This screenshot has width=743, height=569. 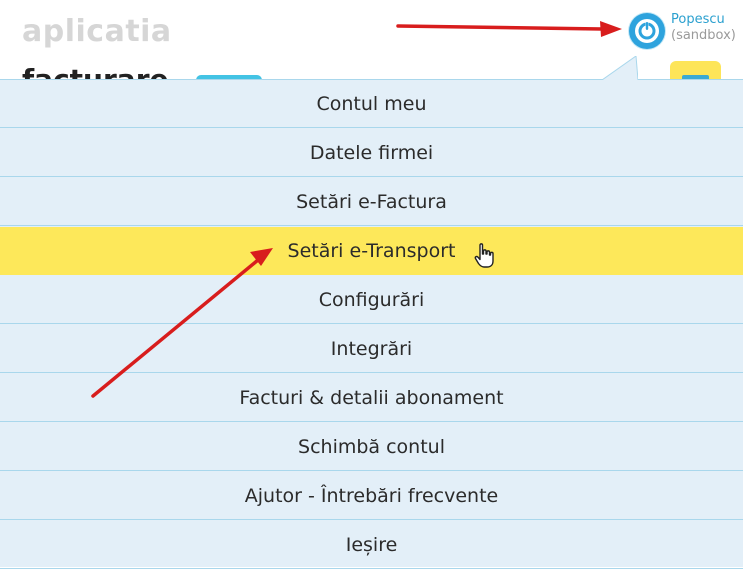 I want to click on menu-item-datele-firmei: Datele firmei, so click(x=371, y=153).